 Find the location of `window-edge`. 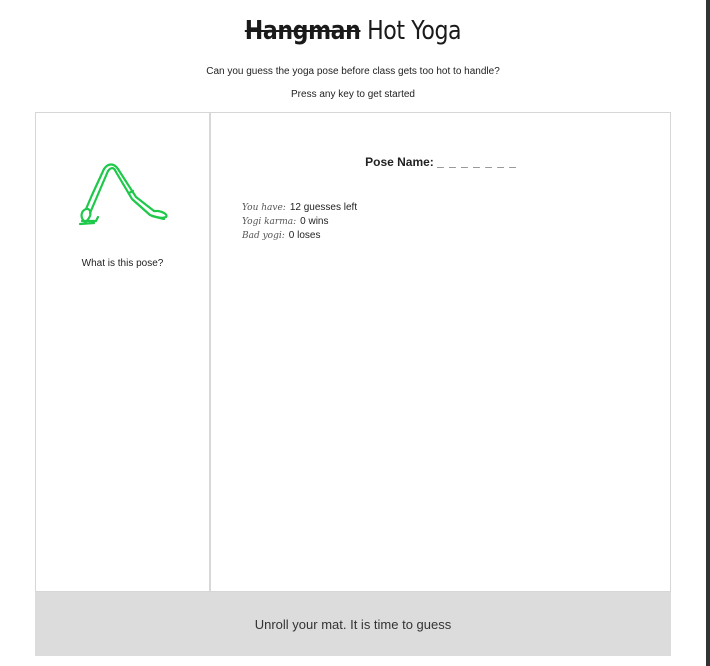

window-edge is located at coordinates (708, 333).